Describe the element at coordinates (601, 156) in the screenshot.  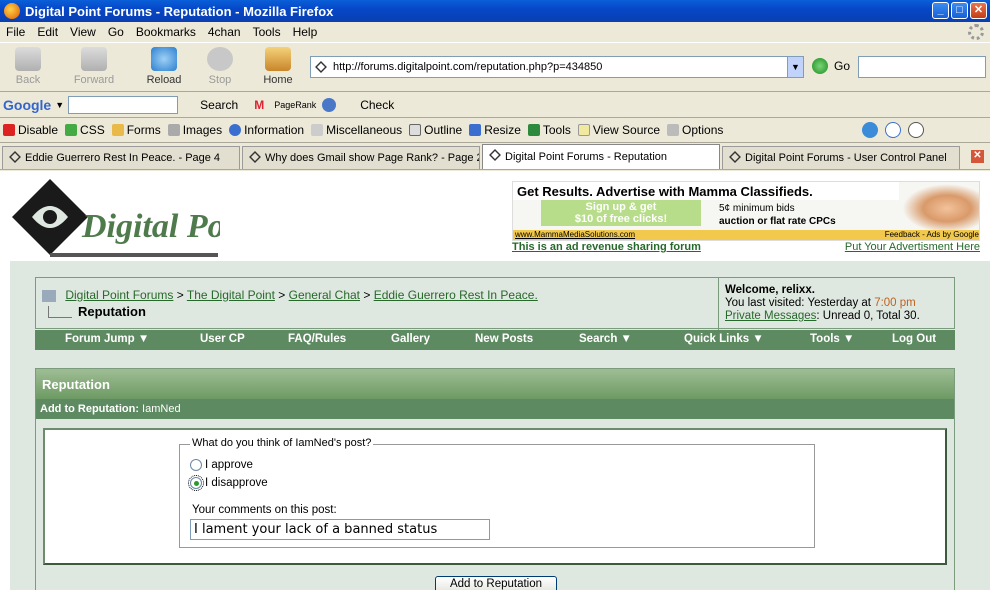
I see `tab-reputation: Digital Point Forums - Reputation` at that location.